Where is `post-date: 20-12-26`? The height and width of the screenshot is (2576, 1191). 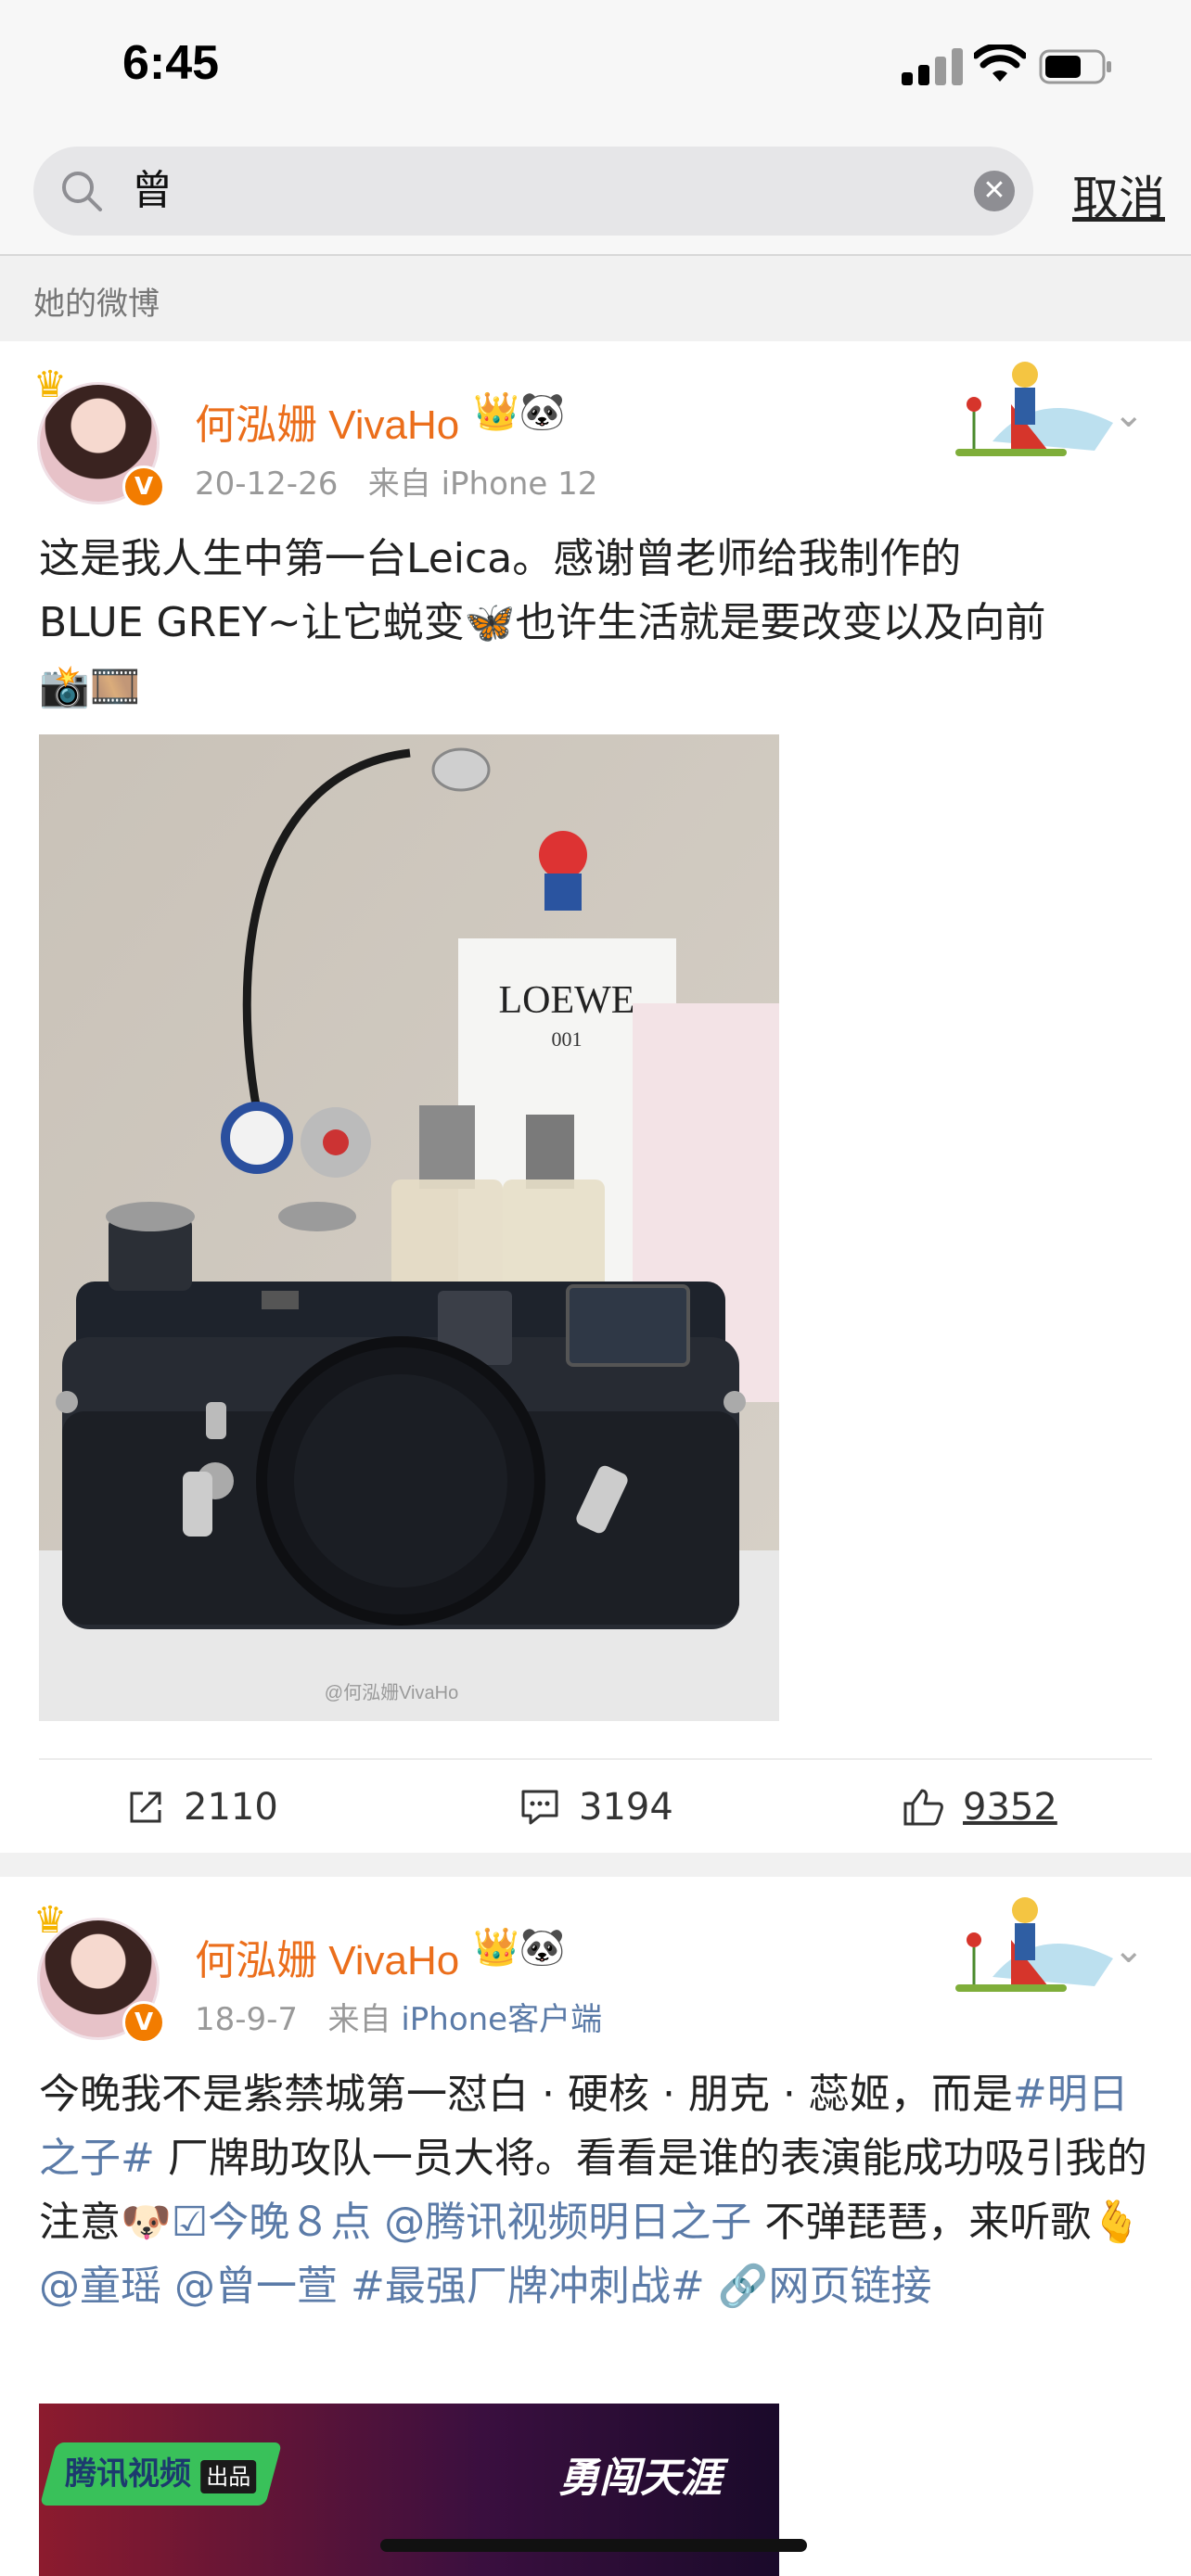
post-date: 20-12-26 is located at coordinates (267, 484).